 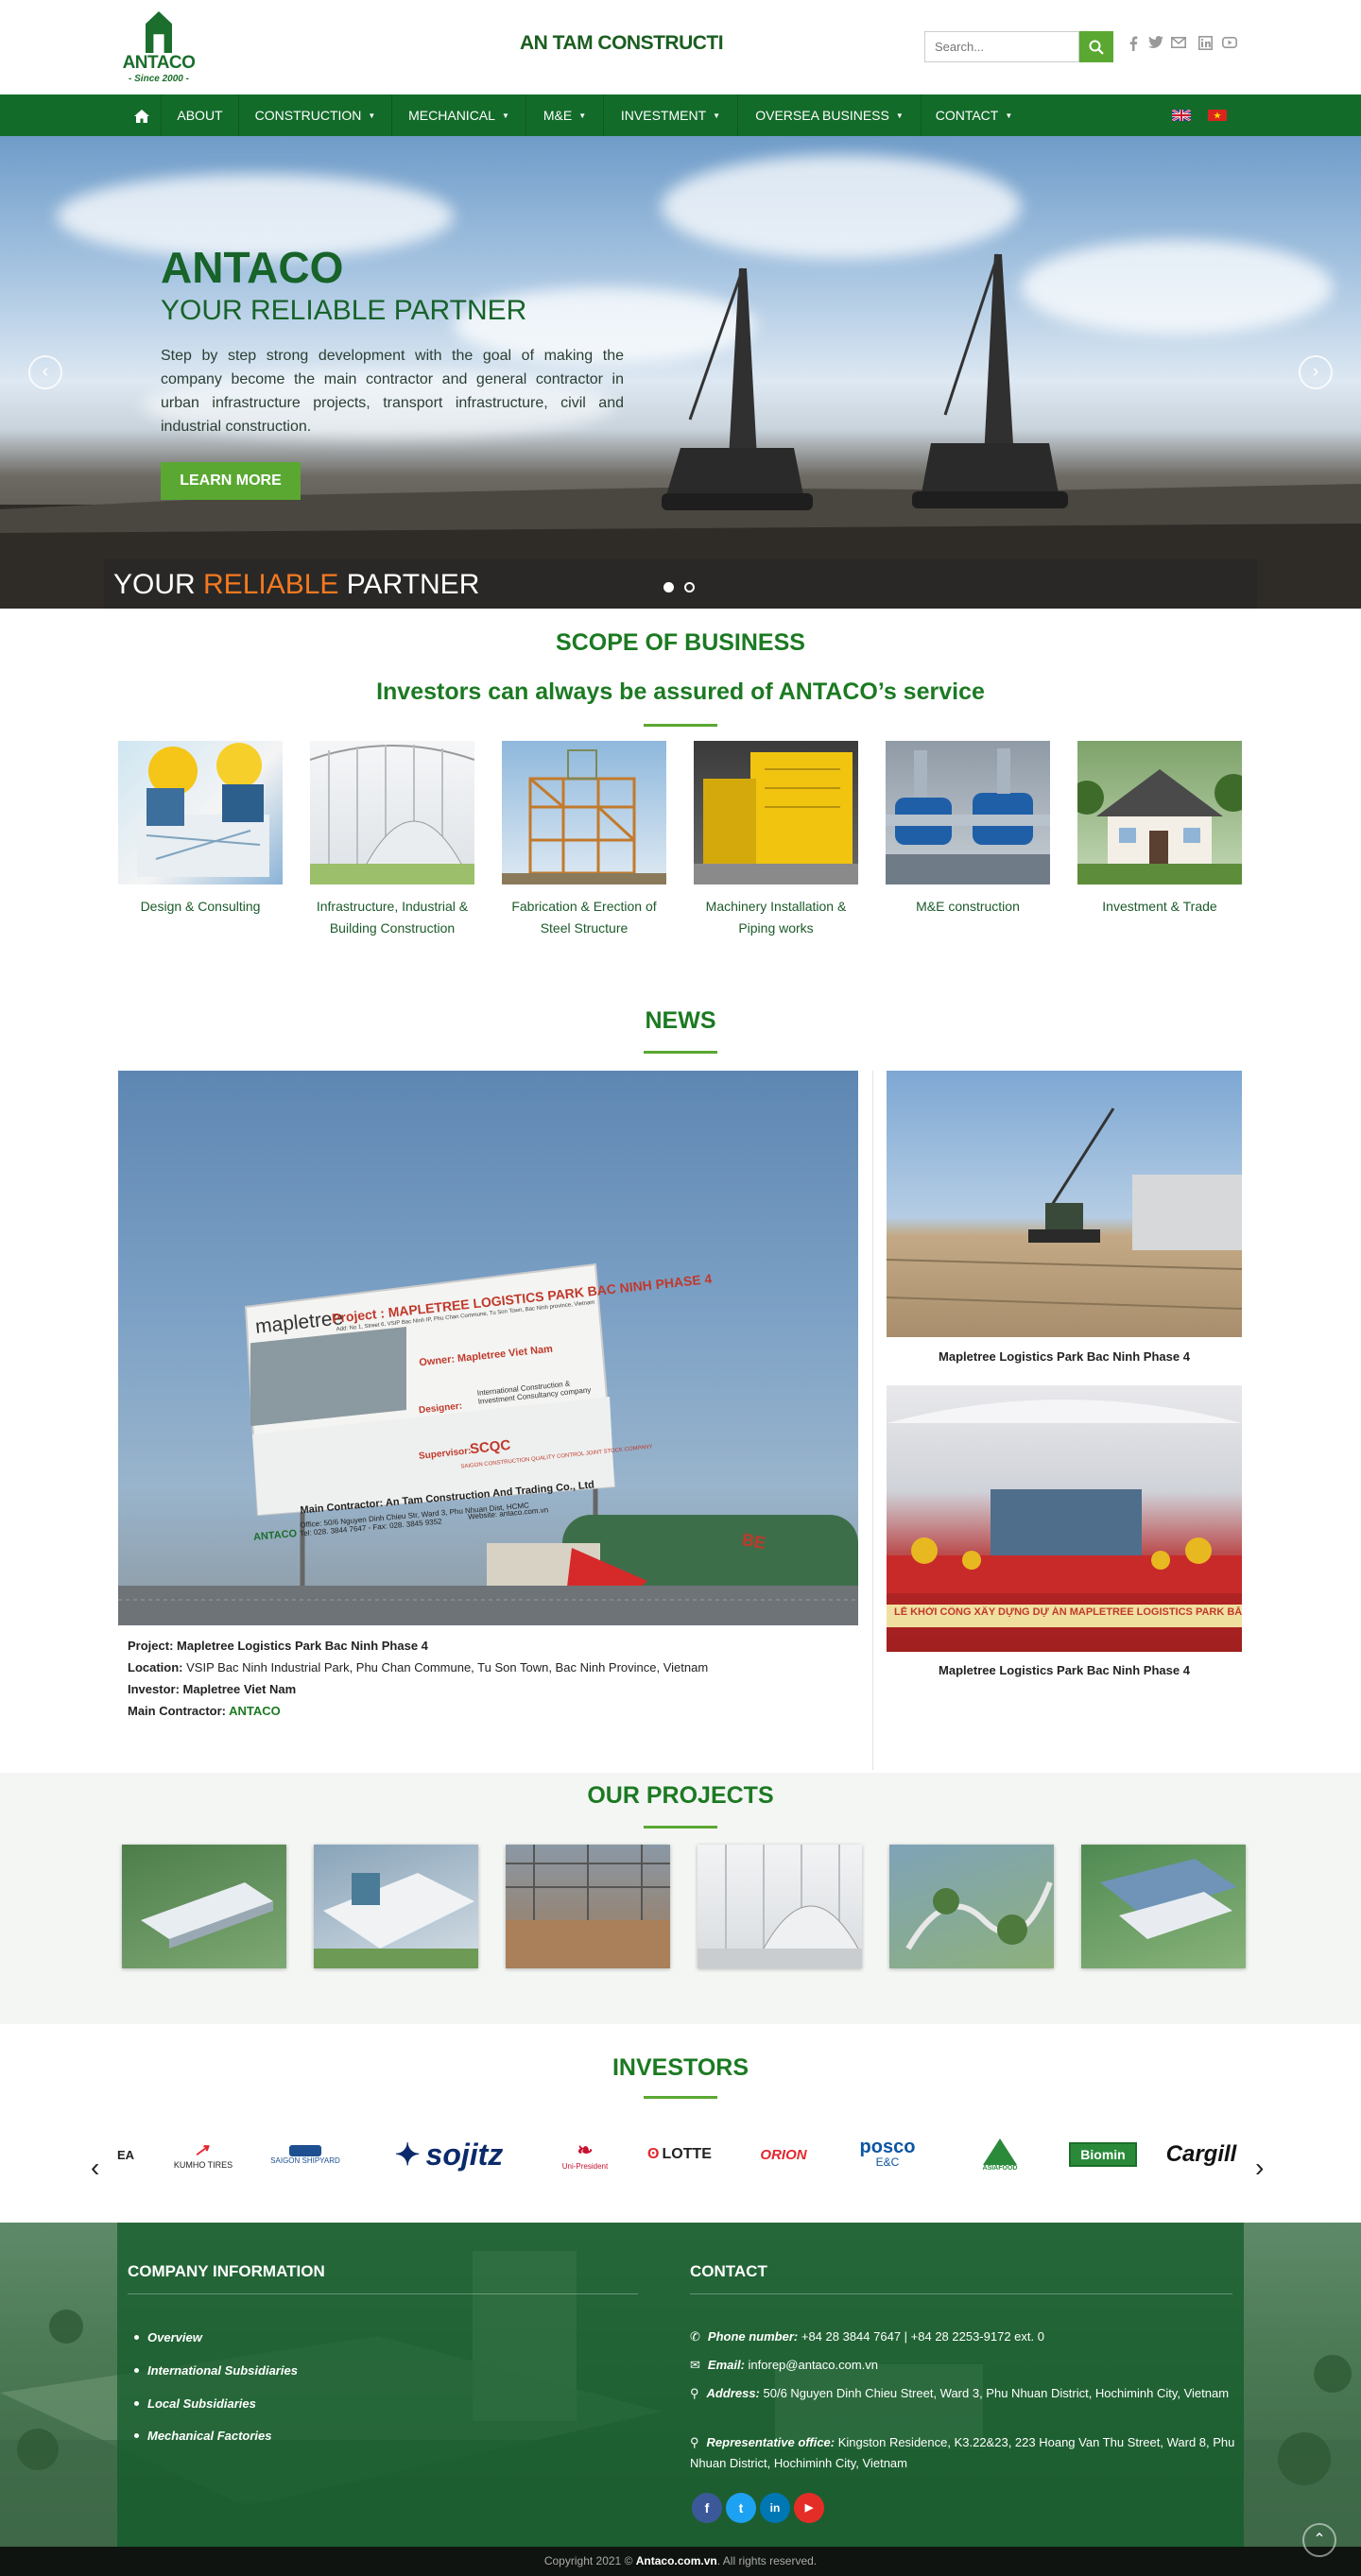 What do you see at coordinates (200, 907) in the screenshot?
I see `scope-caption: Design & Consulting` at bounding box center [200, 907].